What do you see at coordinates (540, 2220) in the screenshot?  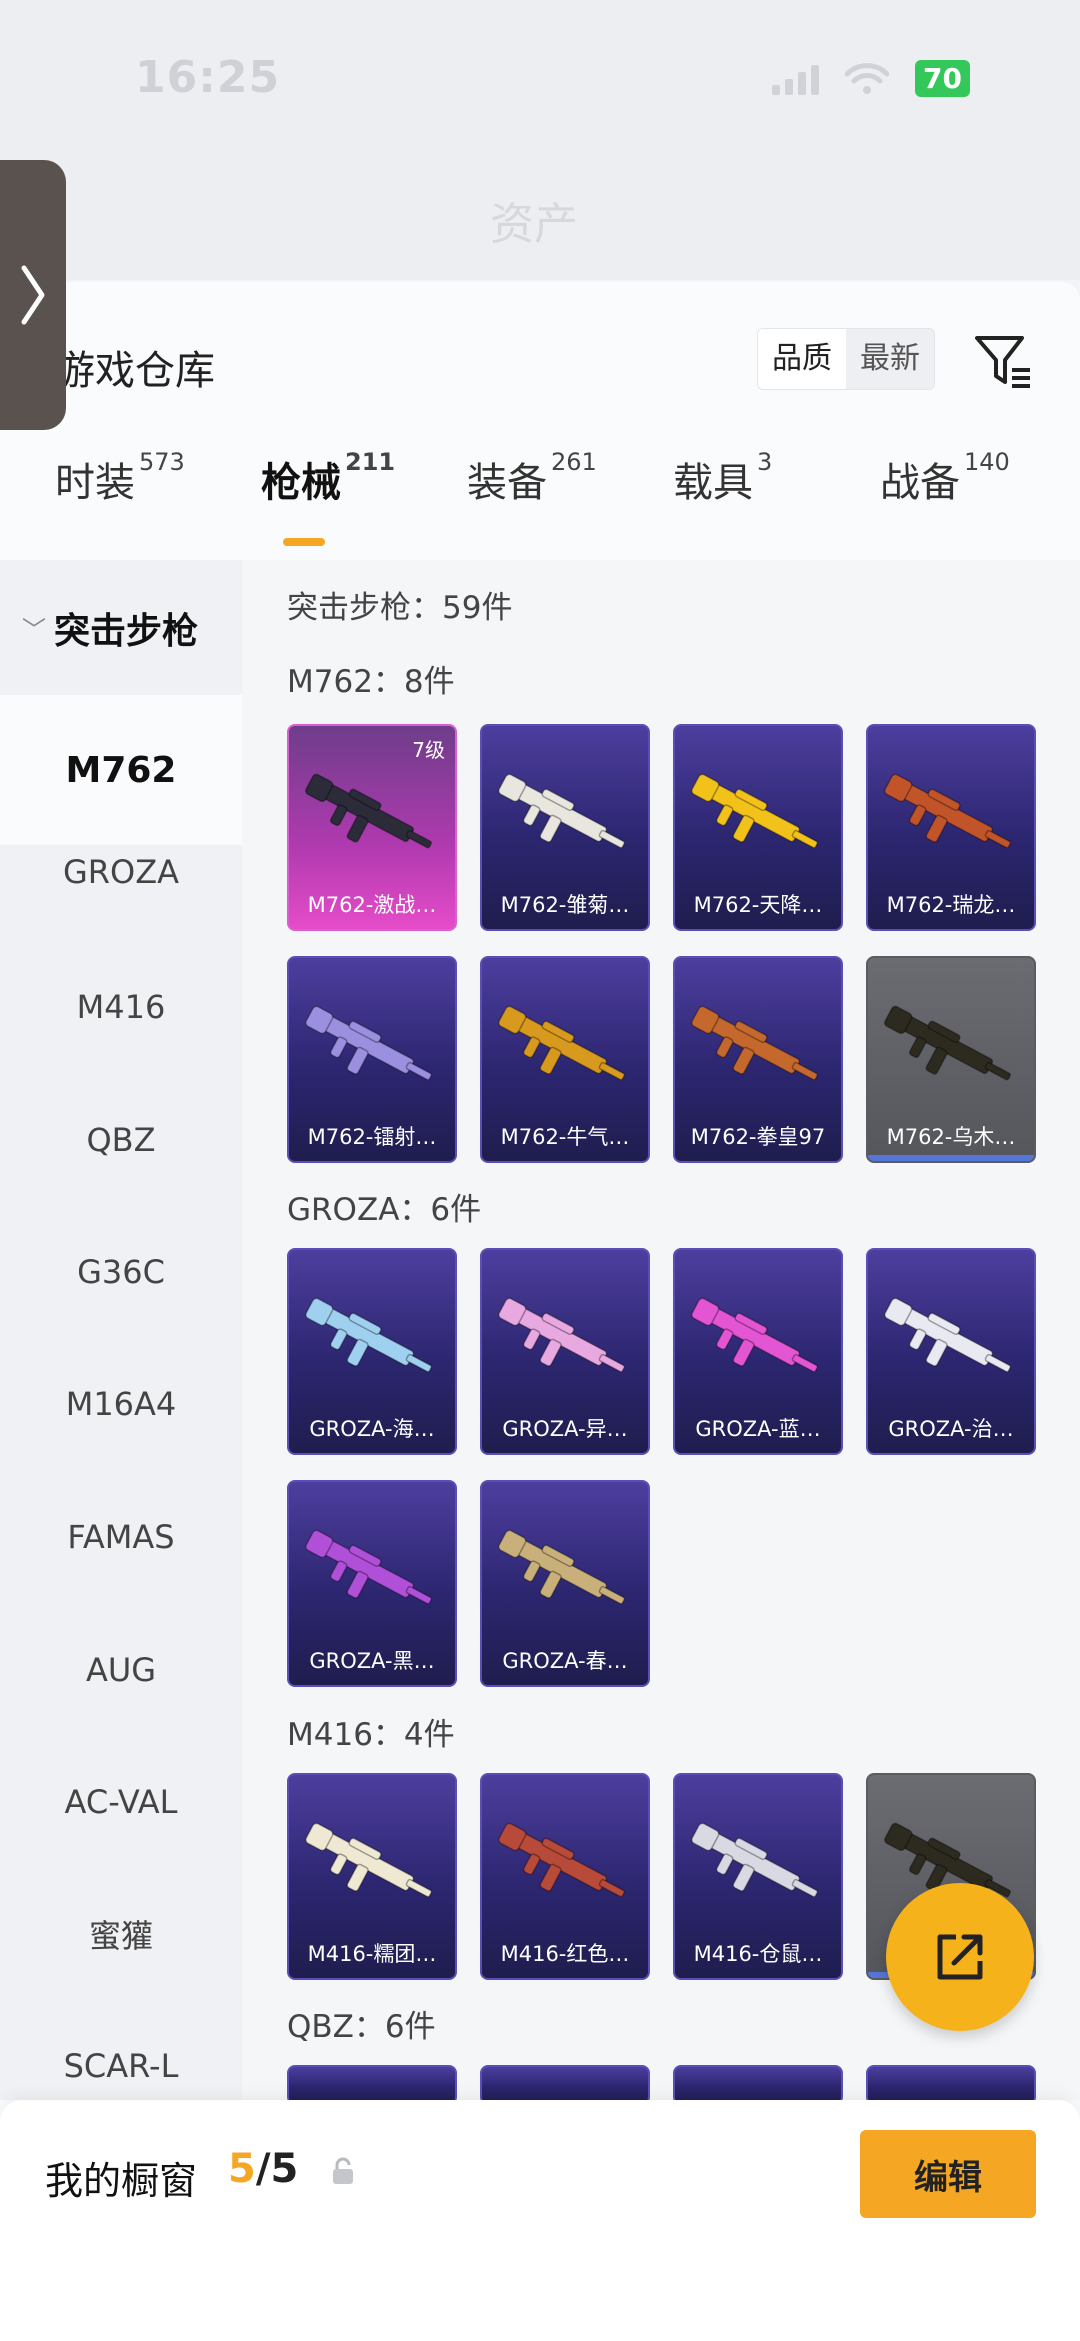 I see `showcase-bar: 我的橱窗 5/5 编辑` at bounding box center [540, 2220].